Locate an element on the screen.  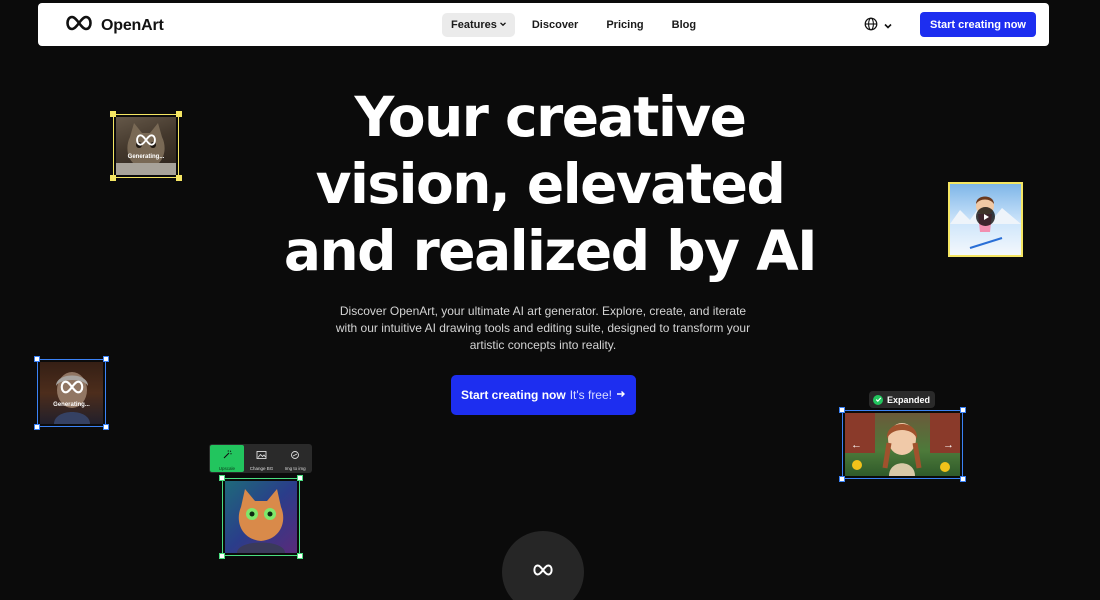
expanded-label: Expanded is located at coordinates (909, 399).